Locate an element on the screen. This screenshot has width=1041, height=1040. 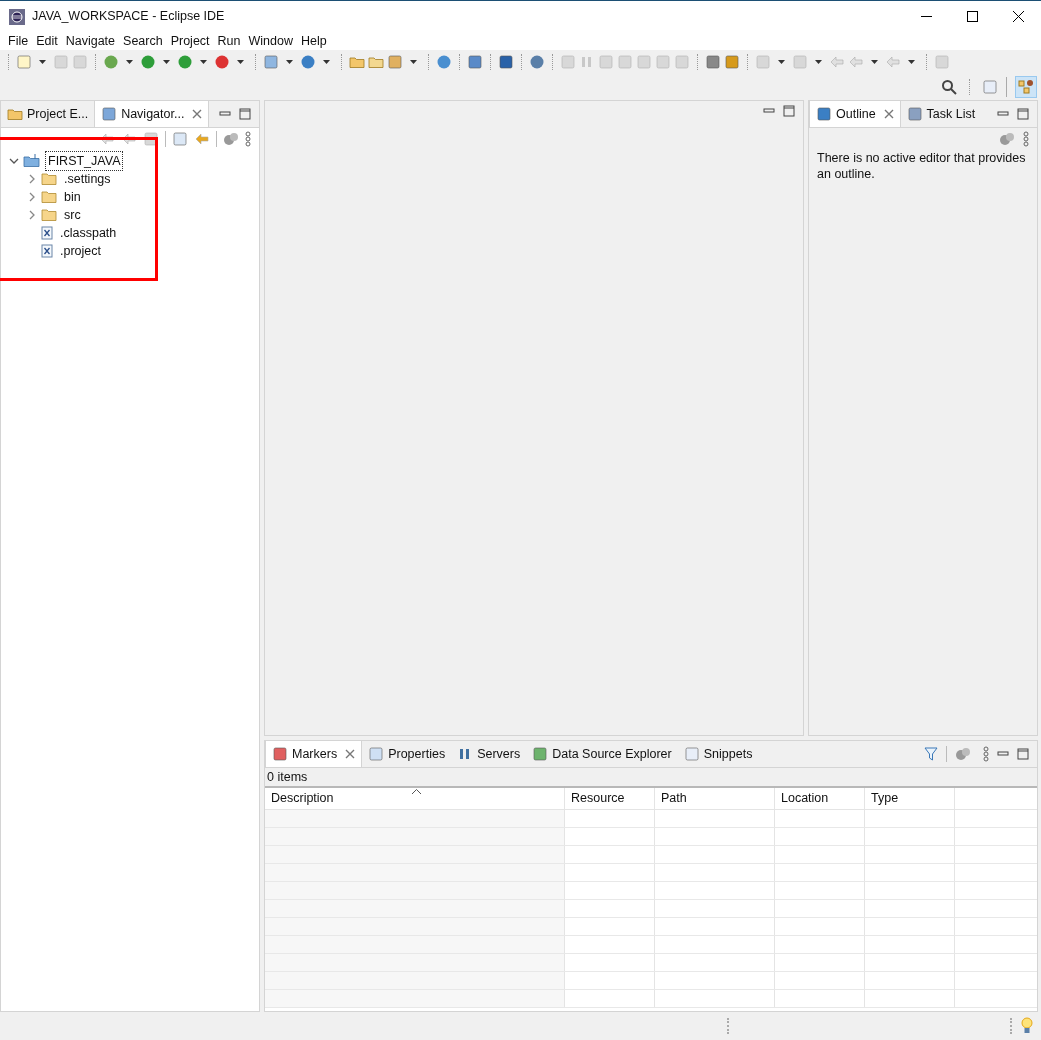
sort-icon is located at coordinates (416, 791).